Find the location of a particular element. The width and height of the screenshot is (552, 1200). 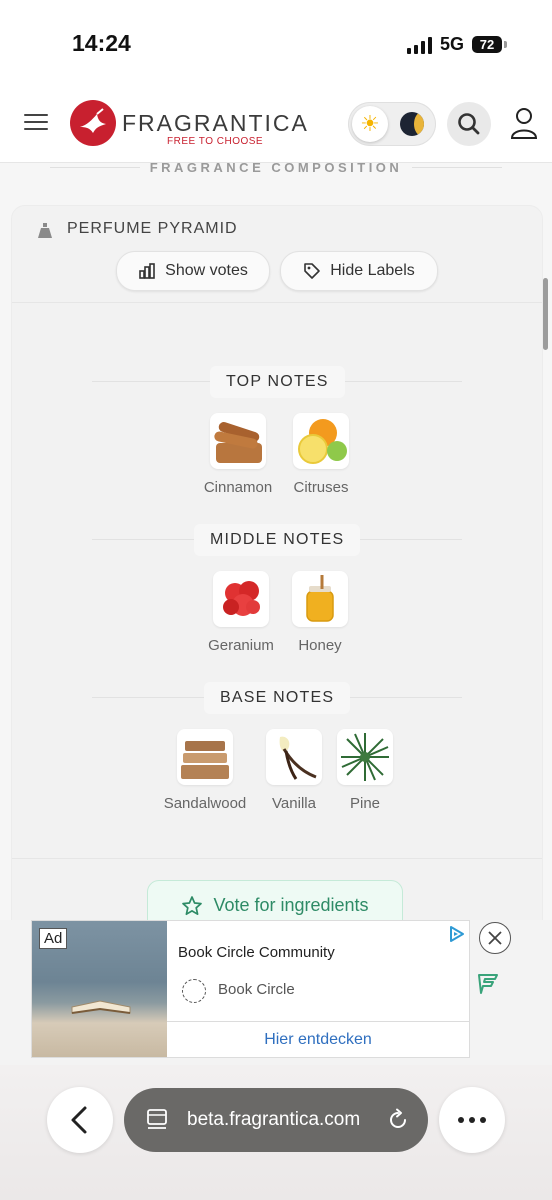

ad-close-button is located at coordinates (495, 938).